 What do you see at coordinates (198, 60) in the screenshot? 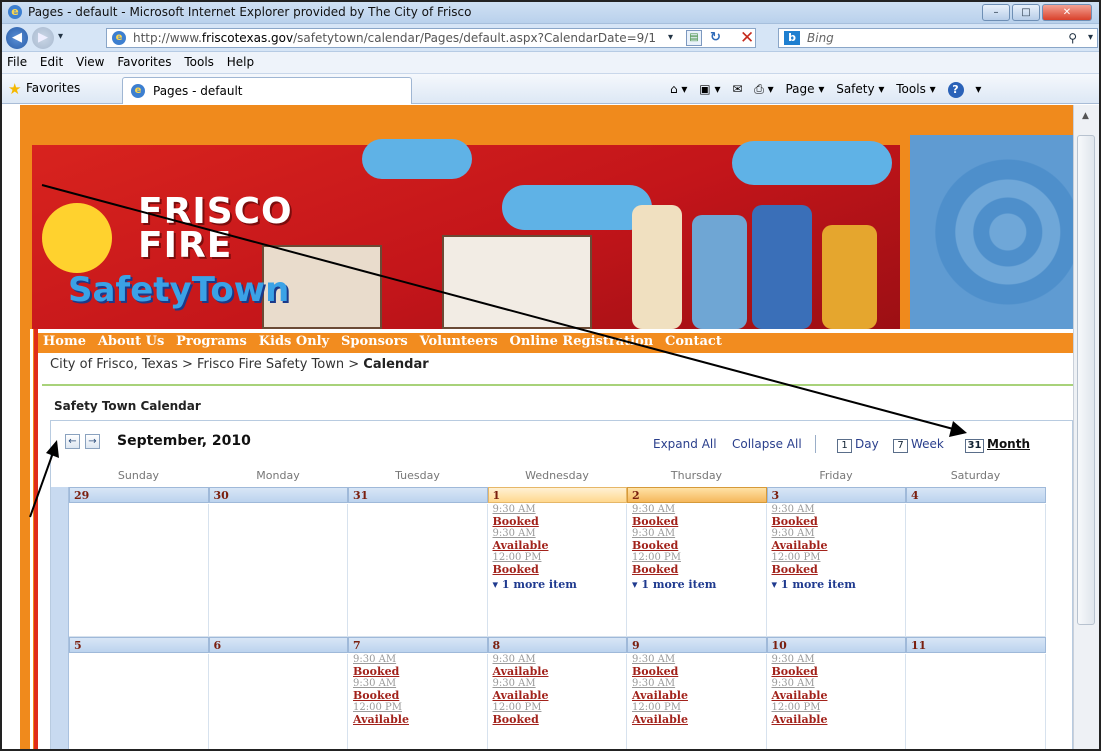
I see `menu-tools: Tools` at bounding box center [198, 60].